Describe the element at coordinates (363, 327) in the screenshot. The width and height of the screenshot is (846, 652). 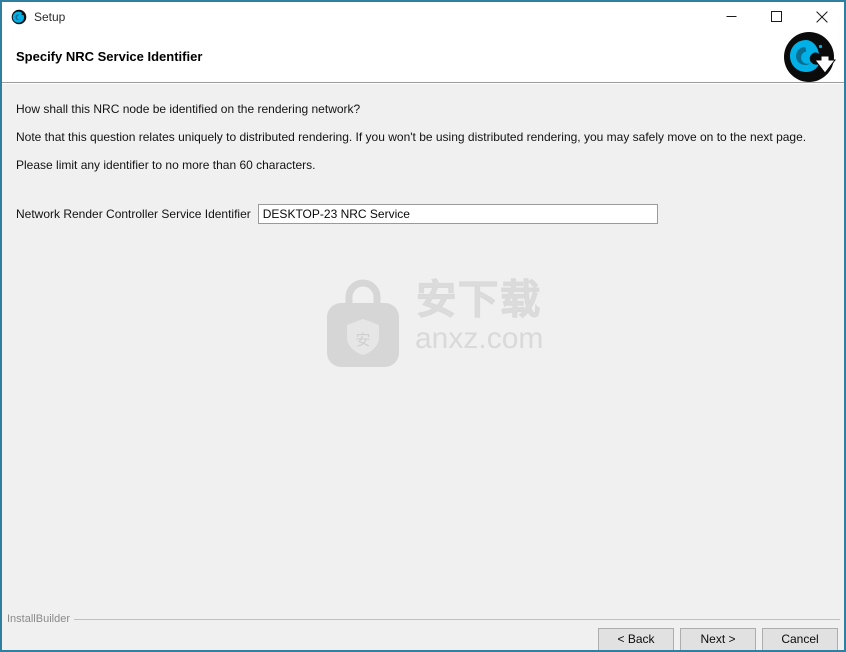
I see `shopping-bag-icon: 安` at that location.